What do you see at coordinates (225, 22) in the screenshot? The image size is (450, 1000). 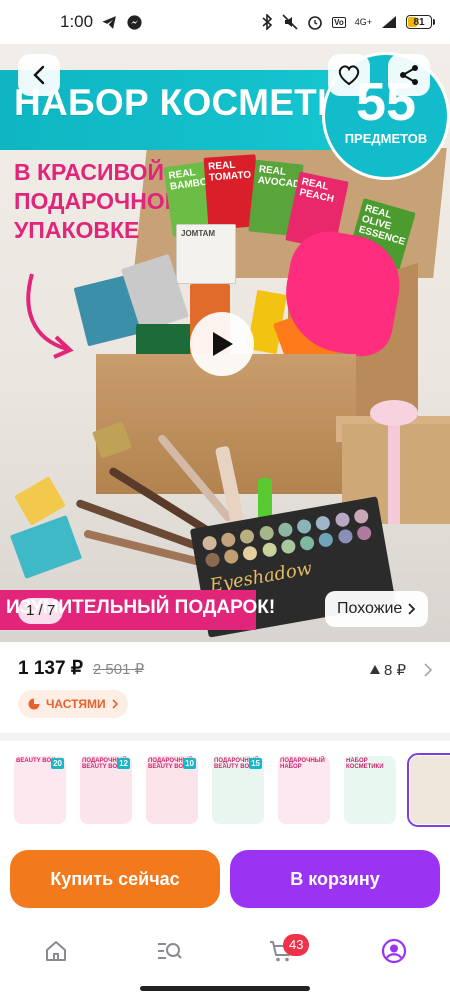 I see `status-bar: 1:00 Vo 4G+ 81` at bounding box center [225, 22].